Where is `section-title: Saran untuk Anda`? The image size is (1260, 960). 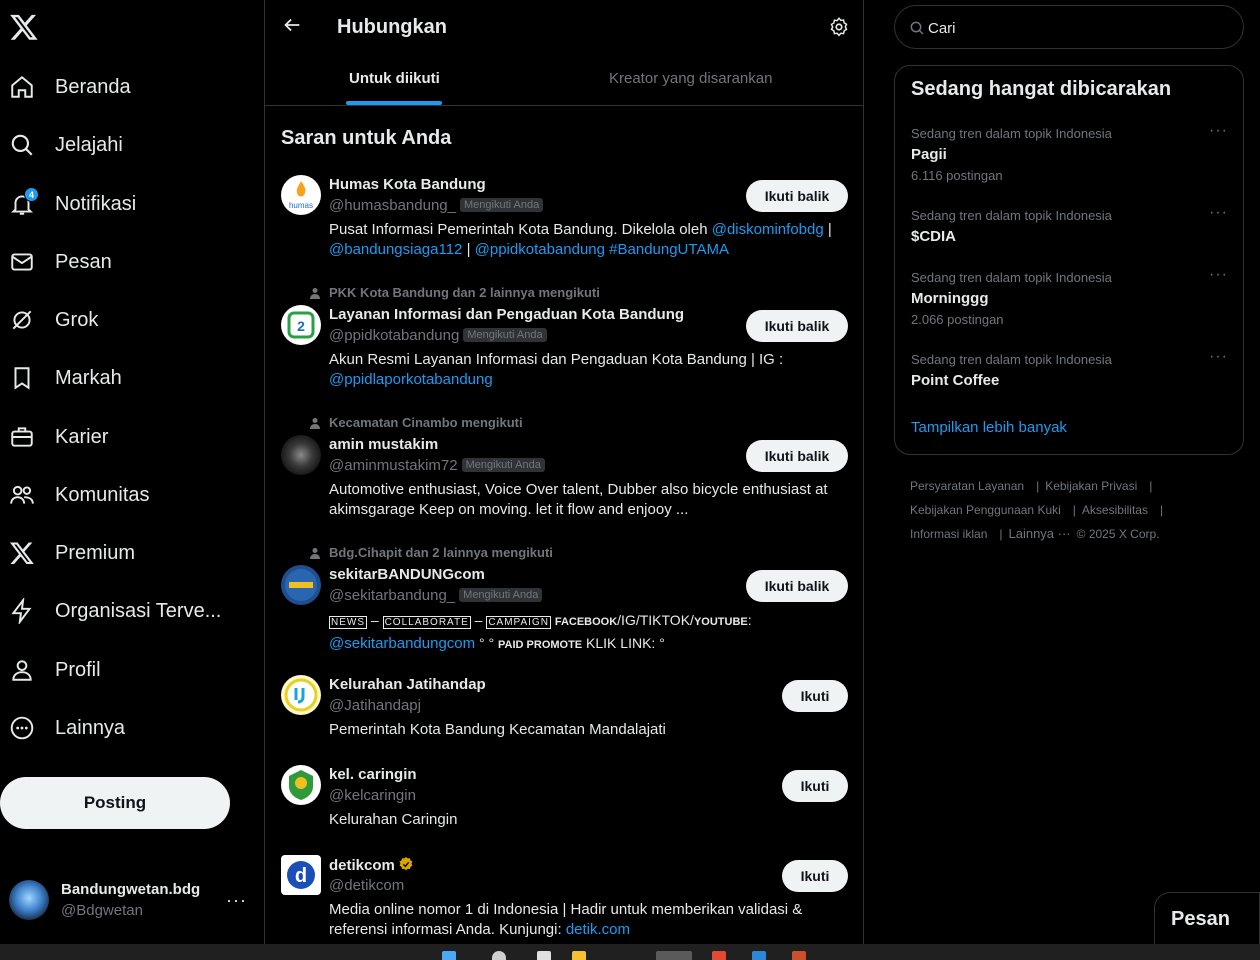 section-title: Saran untuk Anda is located at coordinates (366, 138).